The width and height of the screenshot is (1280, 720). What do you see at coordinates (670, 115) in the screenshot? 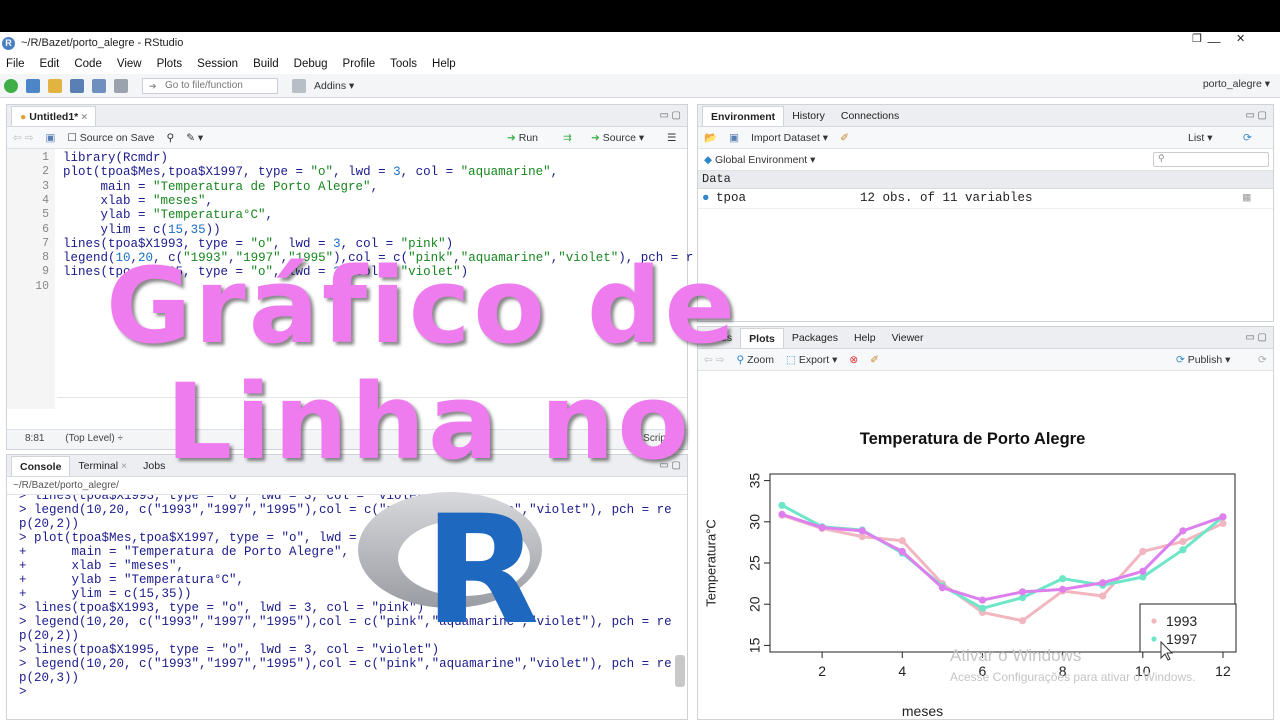
I see `pane-window-icons: ▭ ▢` at bounding box center [670, 115].